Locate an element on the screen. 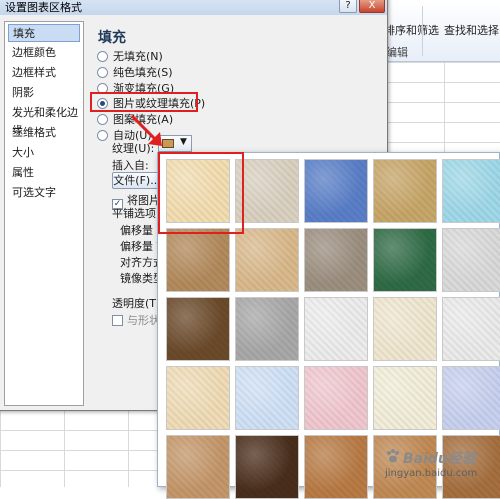 The image size is (500, 499). ribbon-separator is located at coordinates (422, 31).